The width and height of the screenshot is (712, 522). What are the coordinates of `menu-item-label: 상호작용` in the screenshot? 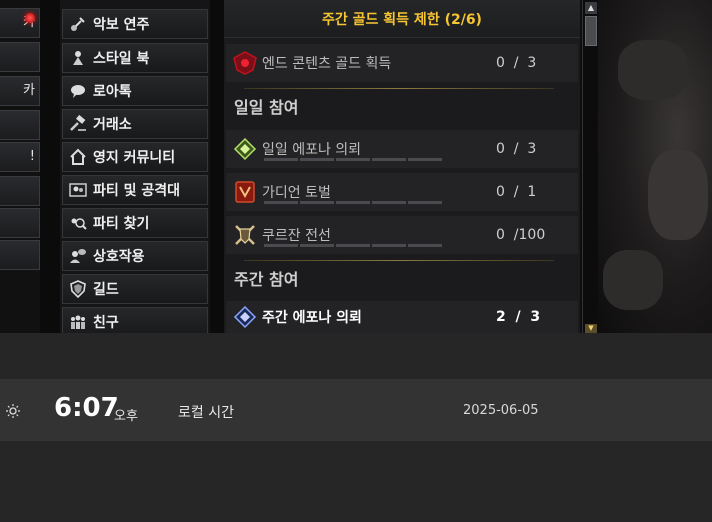 It's located at (119, 257).